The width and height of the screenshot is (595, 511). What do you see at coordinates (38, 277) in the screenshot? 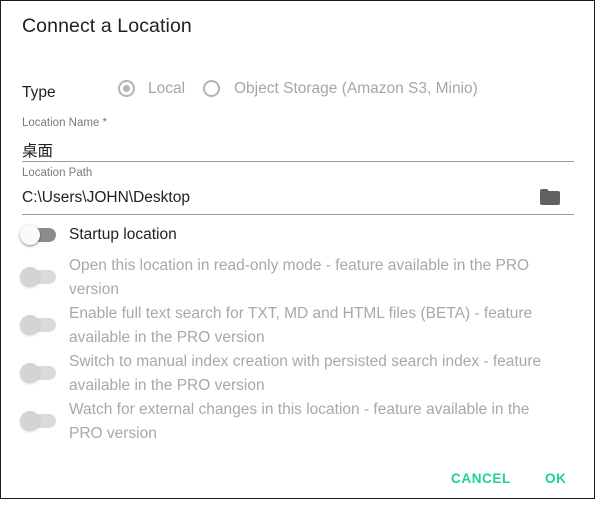
I see `readonly-toggle` at bounding box center [38, 277].